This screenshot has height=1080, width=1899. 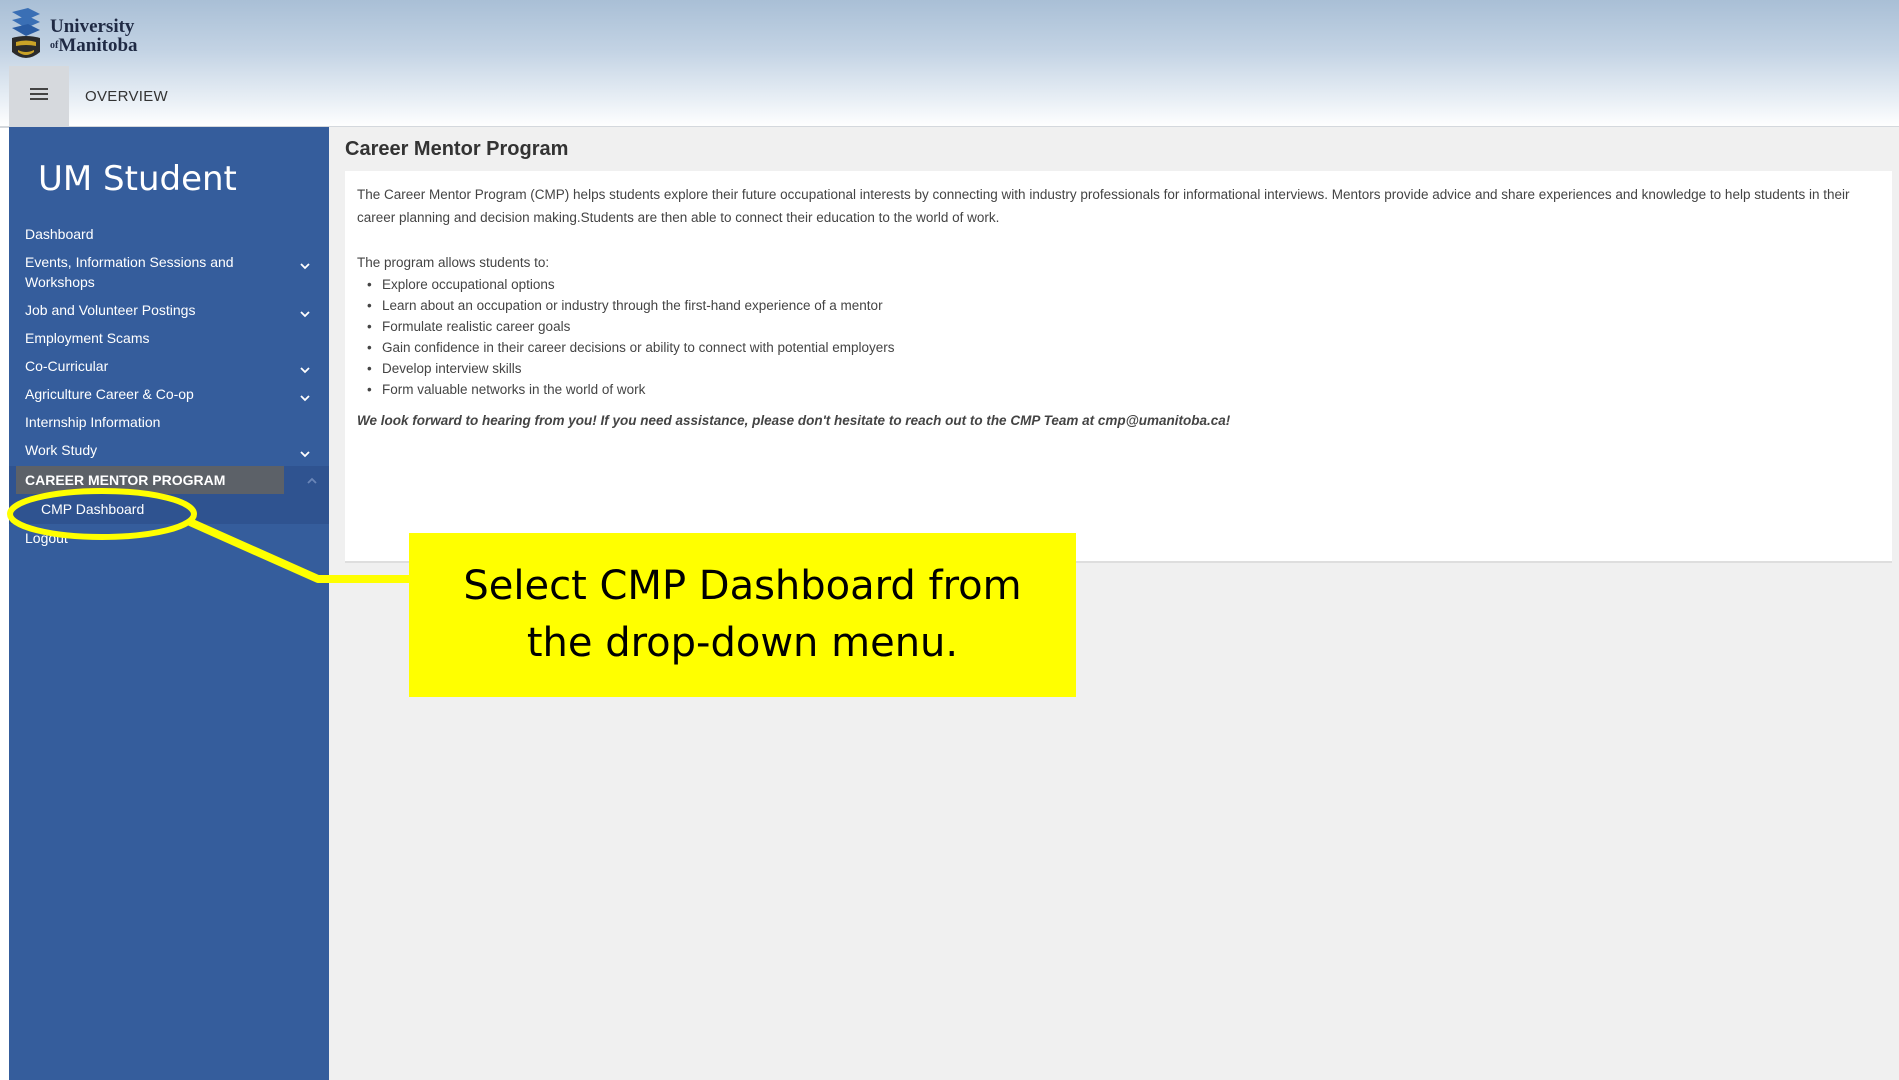 What do you see at coordinates (67, 366) in the screenshot?
I see `sidebar-item-label: Co-Curricular` at bounding box center [67, 366].